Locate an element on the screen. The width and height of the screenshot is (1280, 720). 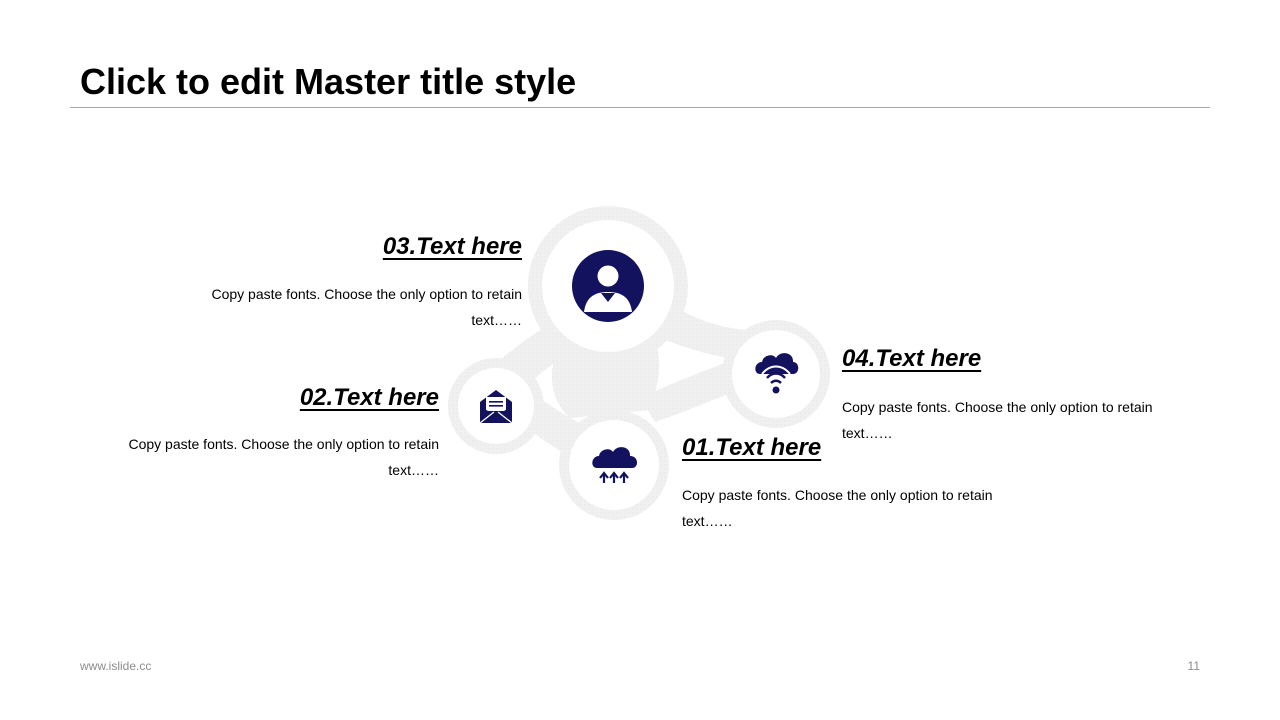
item-02-heading: 02.Text here is located at coordinates (369, 397).